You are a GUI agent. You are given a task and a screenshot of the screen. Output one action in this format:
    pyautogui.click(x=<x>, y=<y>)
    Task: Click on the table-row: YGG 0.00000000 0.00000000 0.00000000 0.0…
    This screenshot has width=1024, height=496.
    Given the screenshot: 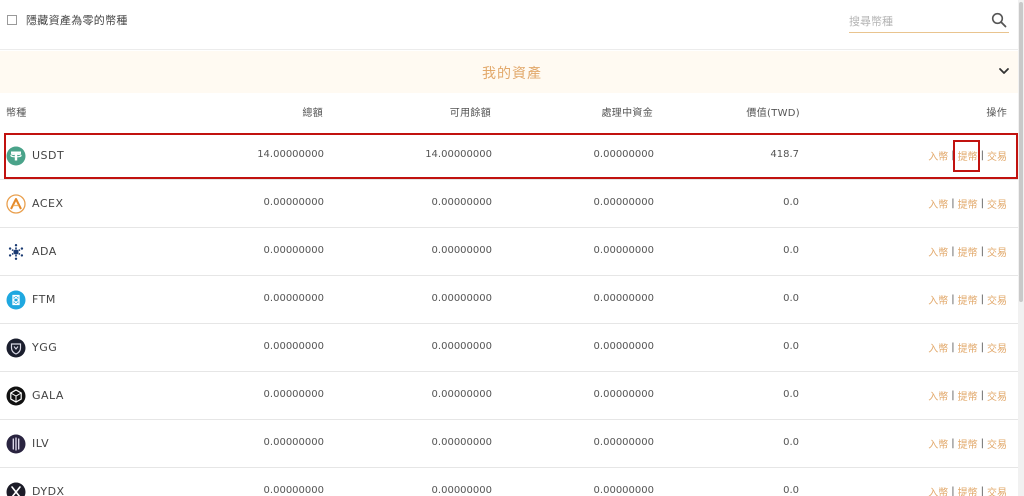 What is the action you would take?
    pyautogui.click(x=509, y=348)
    